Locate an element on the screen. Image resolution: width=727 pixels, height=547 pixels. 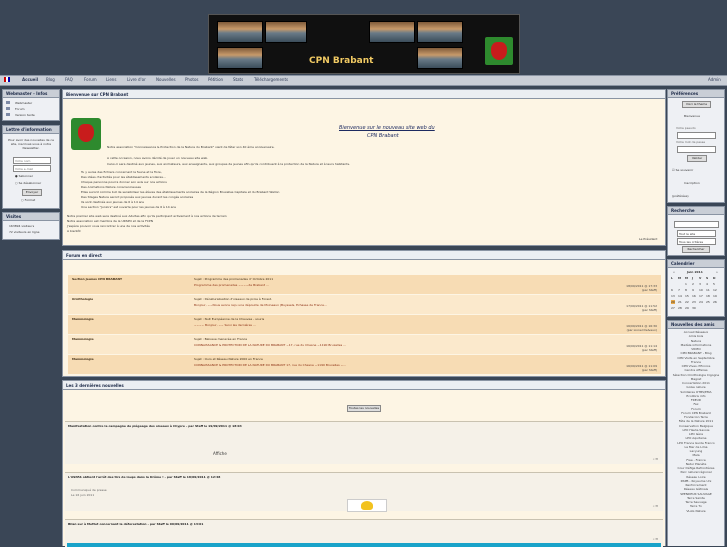
calendar-day: 16 is located at coordinates (694, 296).